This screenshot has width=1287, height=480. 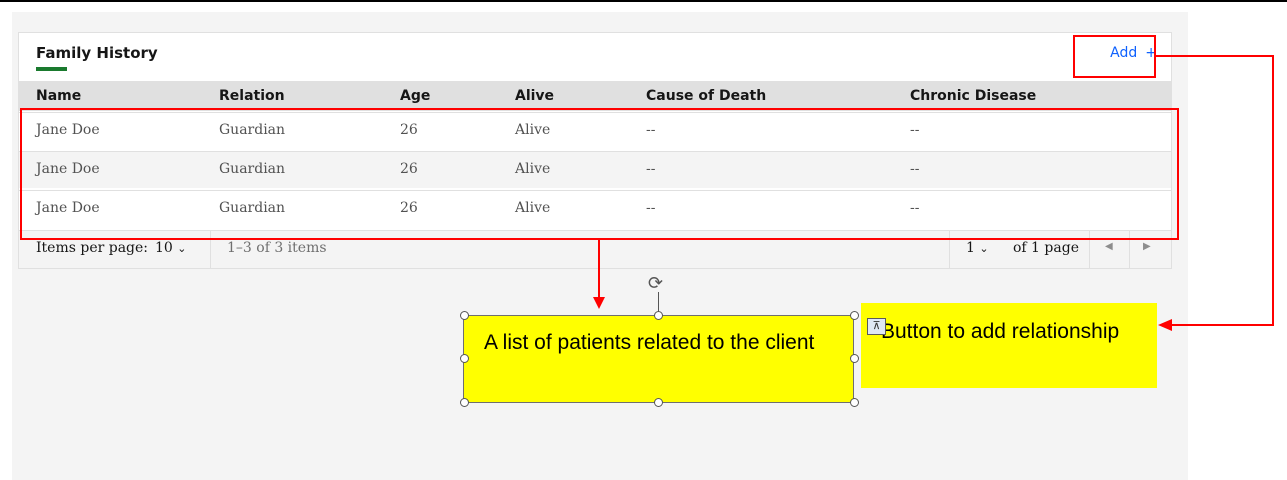 What do you see at coordinates (970, 248) in the screenshot?
I see `page-value: 1` at bounding box center [970, 248].